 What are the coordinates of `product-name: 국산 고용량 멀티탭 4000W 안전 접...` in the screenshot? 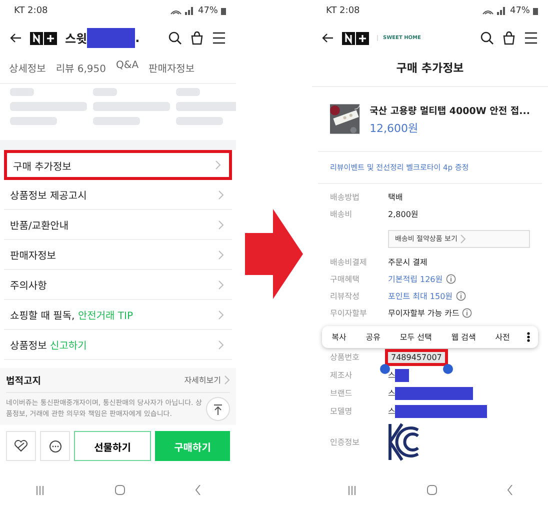 It's located at (450, 109).